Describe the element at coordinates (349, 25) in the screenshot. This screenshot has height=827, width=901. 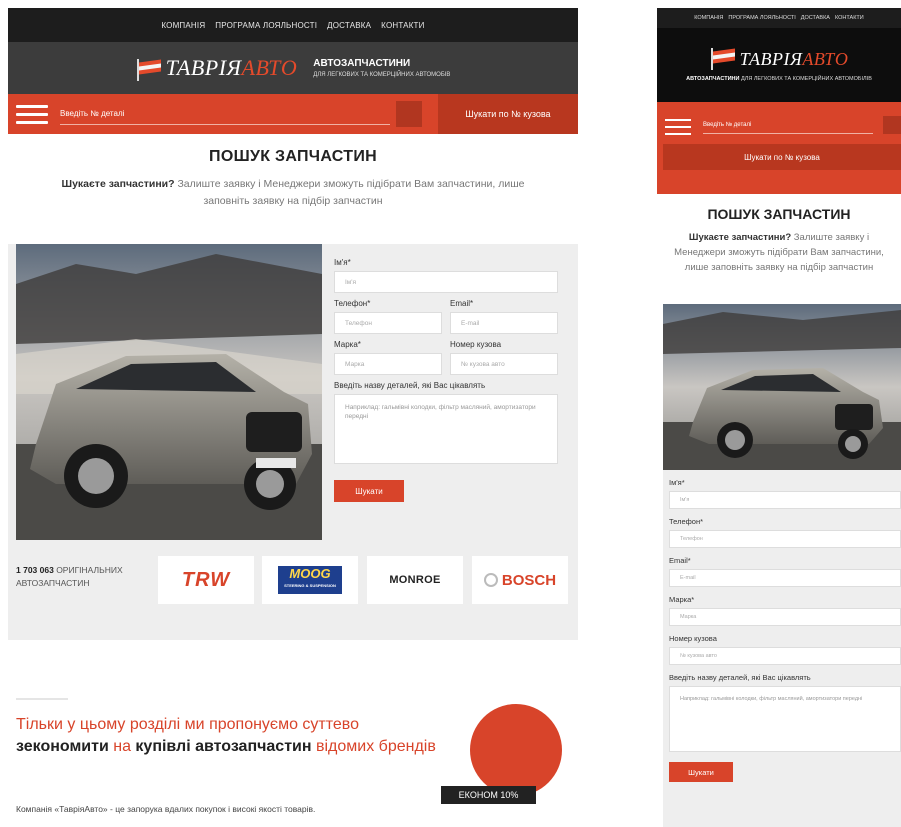
I see `nav-delivery: ДОСТАВКА` at that location.